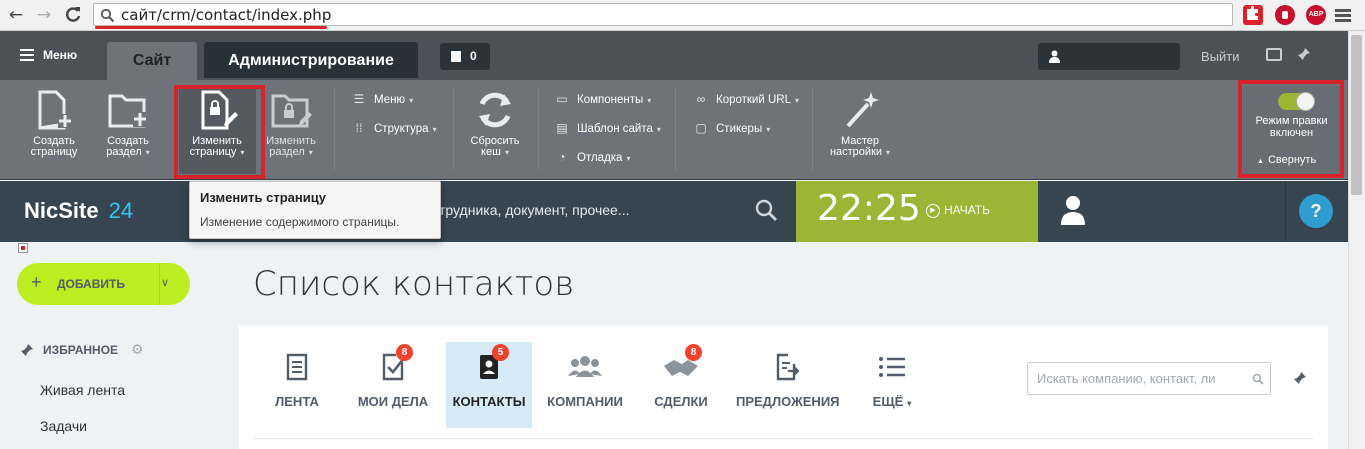 The height and width of the screenshot is (449, 1365). I want to click on adblock-extension-icon, so click(1285, 15).